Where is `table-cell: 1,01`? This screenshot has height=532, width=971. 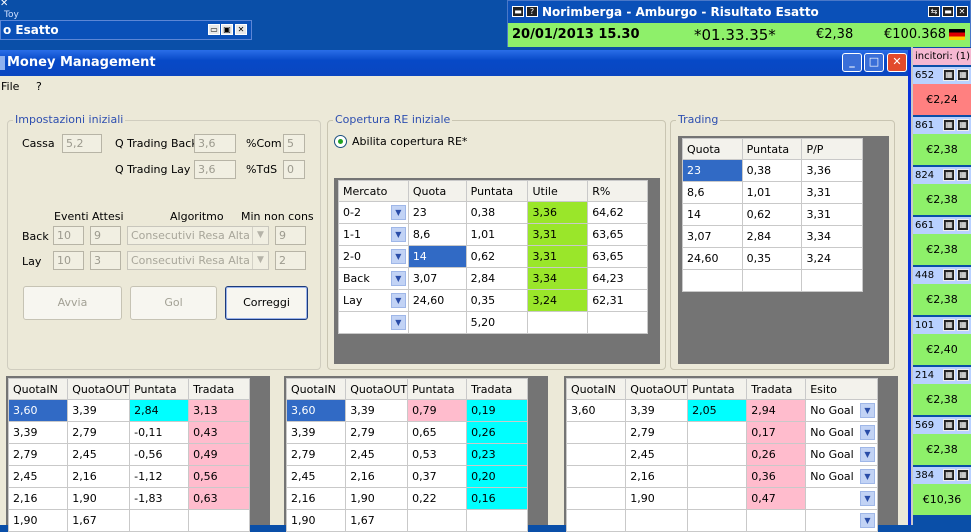 table-cell: 1,01 is located at coordinates (497, 234).